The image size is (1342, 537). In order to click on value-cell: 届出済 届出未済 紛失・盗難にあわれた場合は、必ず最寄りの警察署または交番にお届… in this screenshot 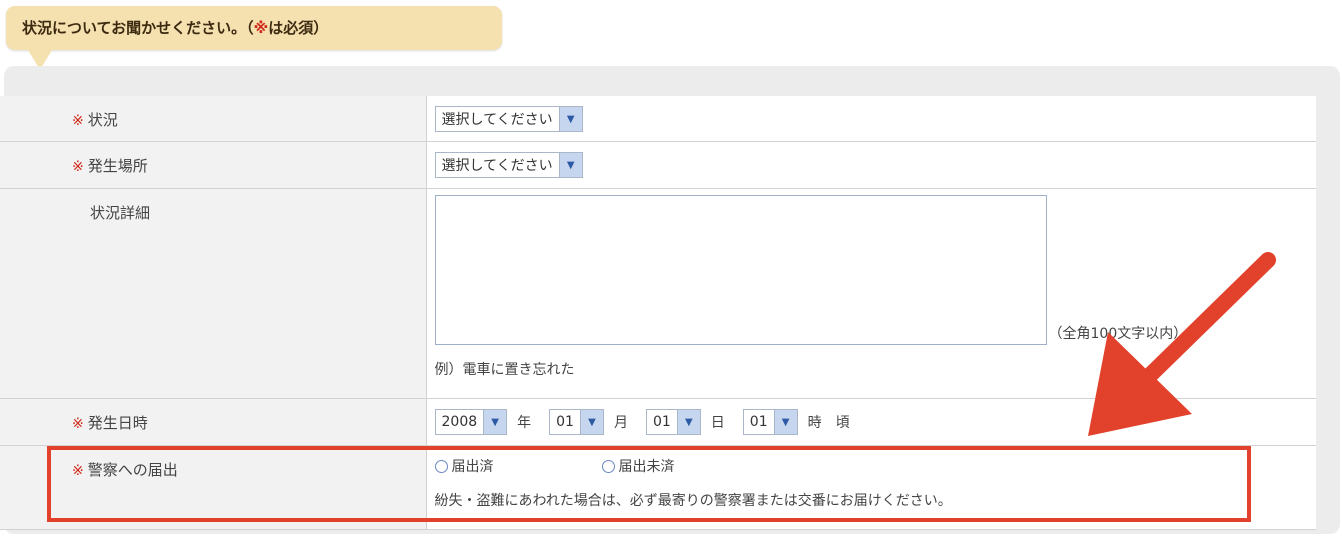, I will do `click(871, 487)`.